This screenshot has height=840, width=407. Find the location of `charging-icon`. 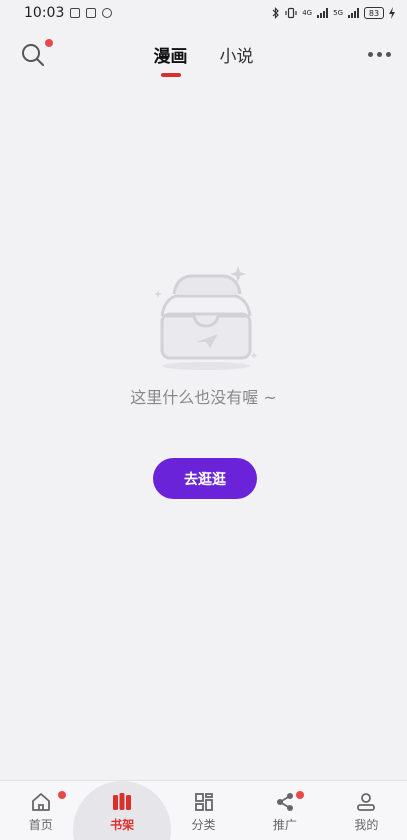

charging-icon is located at coordinates (392, 13).